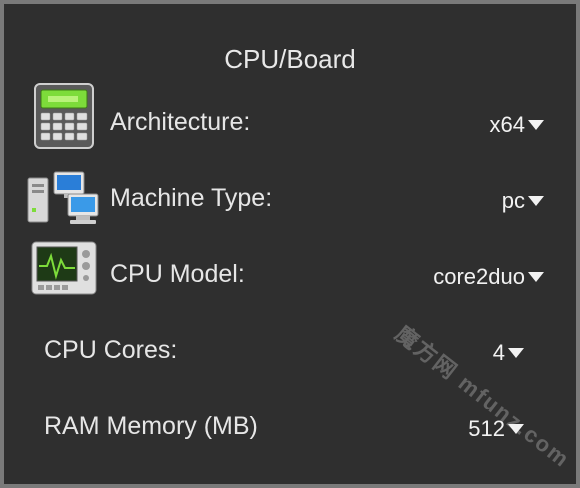 The height and width of the screenshot is (488, 580). What do you see at coordinates (290, 117) in the screenshot?
I see `architecture-row: Architecture: x64` at bounding box center [290, 117].